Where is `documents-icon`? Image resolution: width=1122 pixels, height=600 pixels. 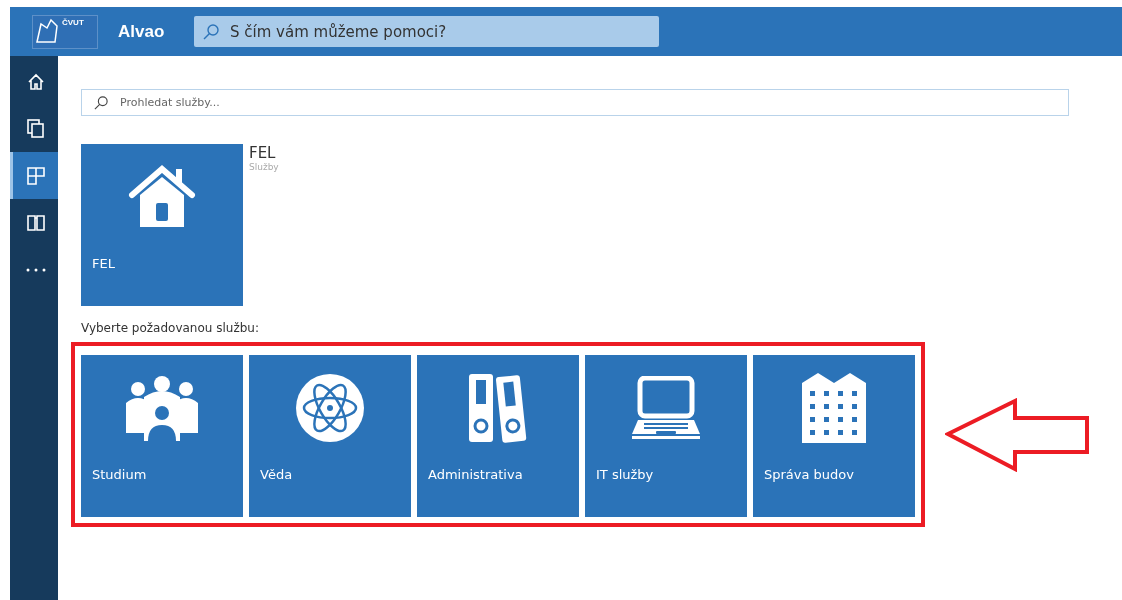
documents-icon is located at coordinates (35, 128).